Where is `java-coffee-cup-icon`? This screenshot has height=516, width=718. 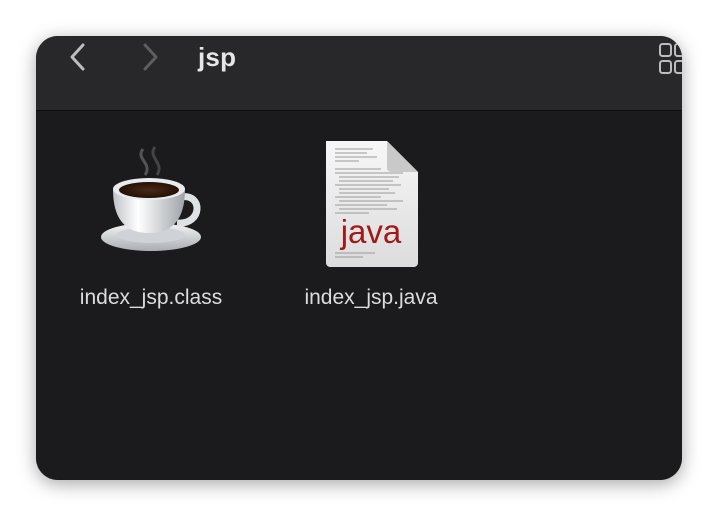
java-coffee-cup-icon is located at coordinates (151, 198).